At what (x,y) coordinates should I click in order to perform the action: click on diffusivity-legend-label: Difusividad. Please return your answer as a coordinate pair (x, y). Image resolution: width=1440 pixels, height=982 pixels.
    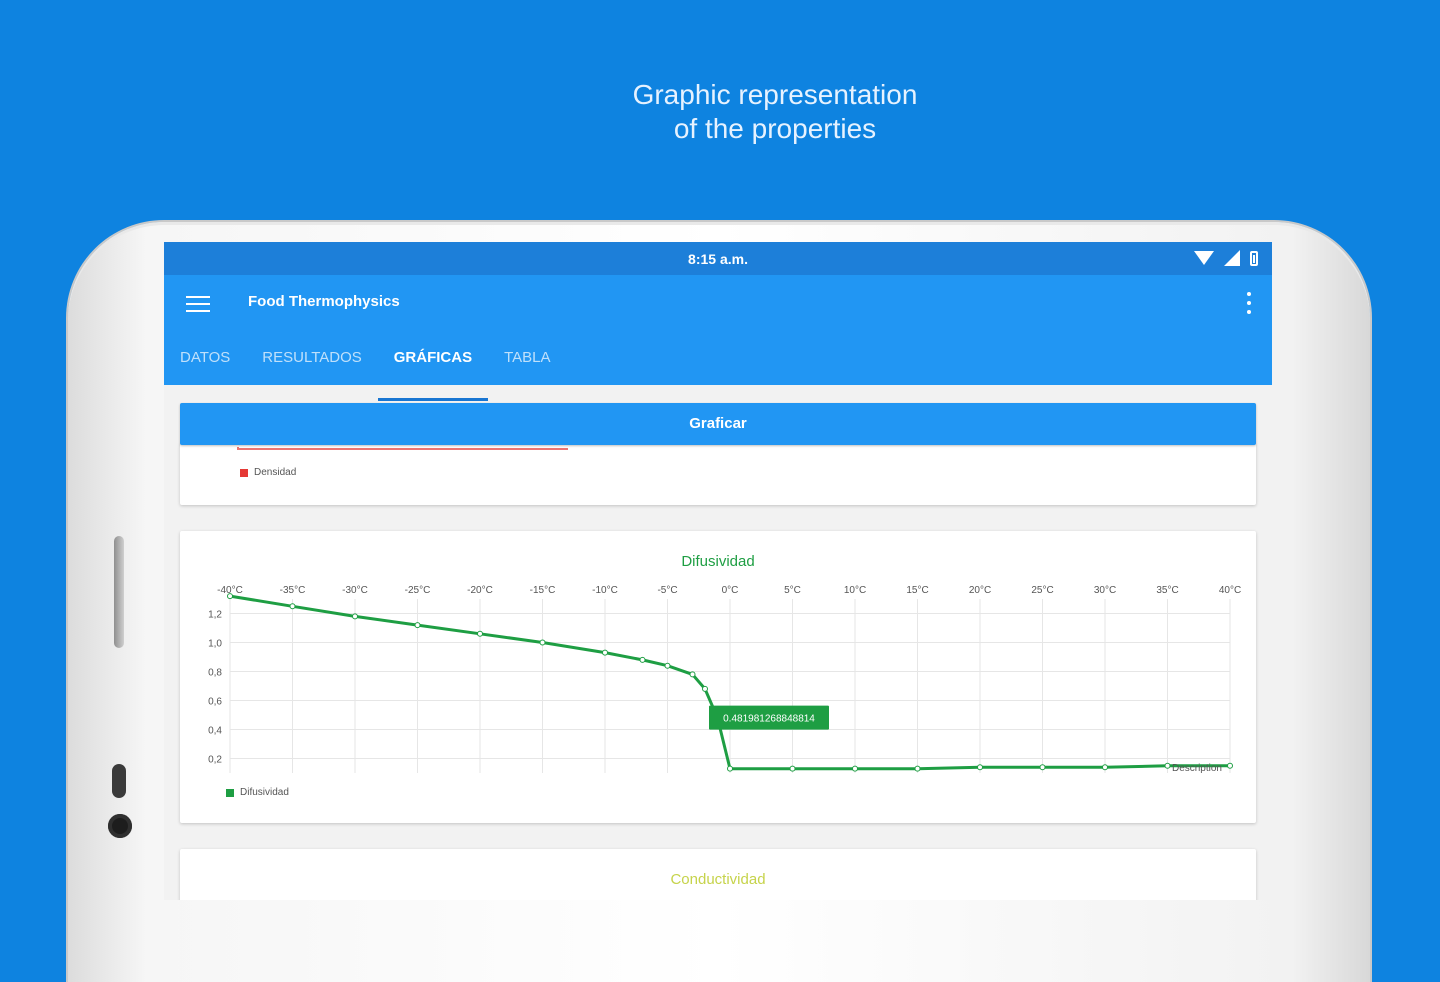
    Looking at the image, I should click on (264, 792).